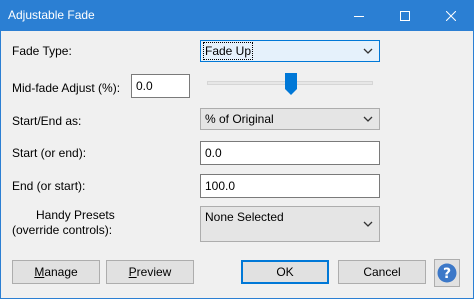 The height and width of the screenshot is (299, 474). I want to click on close-icon, so click(451, 15).